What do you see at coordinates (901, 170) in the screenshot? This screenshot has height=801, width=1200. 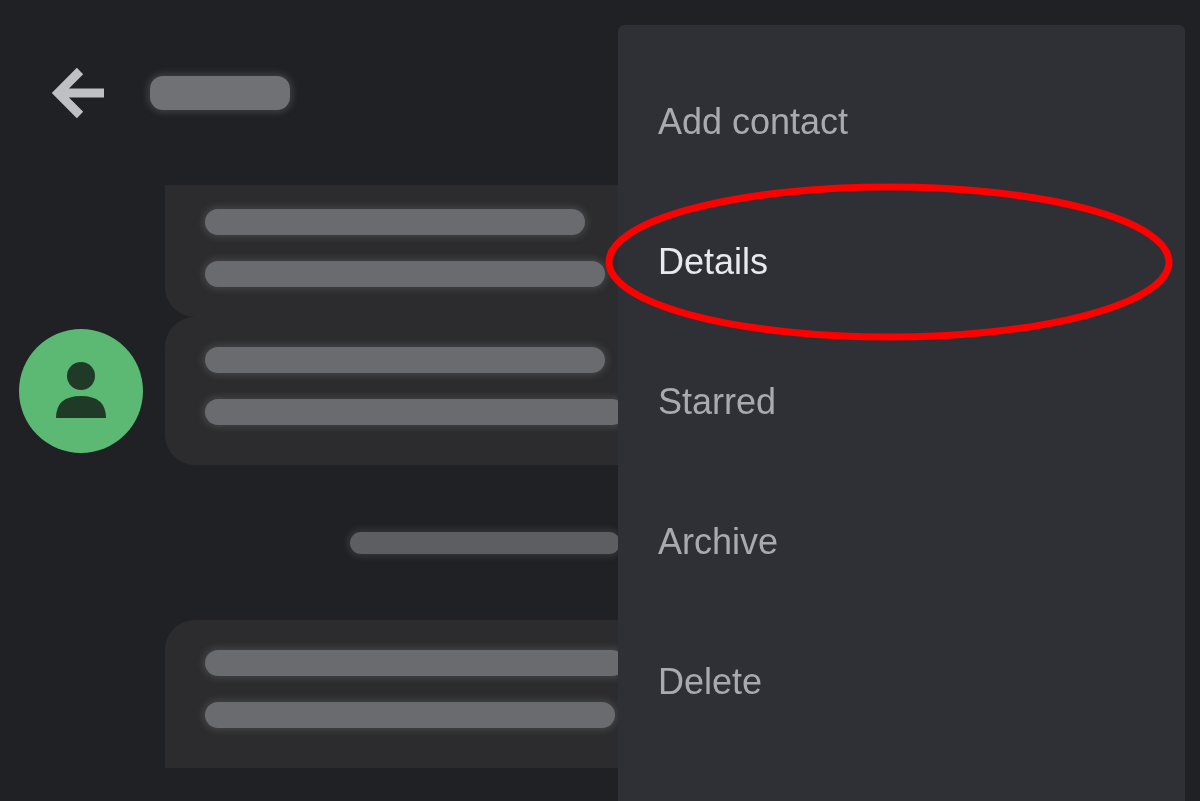 I see `menu-item: Add contact` at bounding box center [901, 170].